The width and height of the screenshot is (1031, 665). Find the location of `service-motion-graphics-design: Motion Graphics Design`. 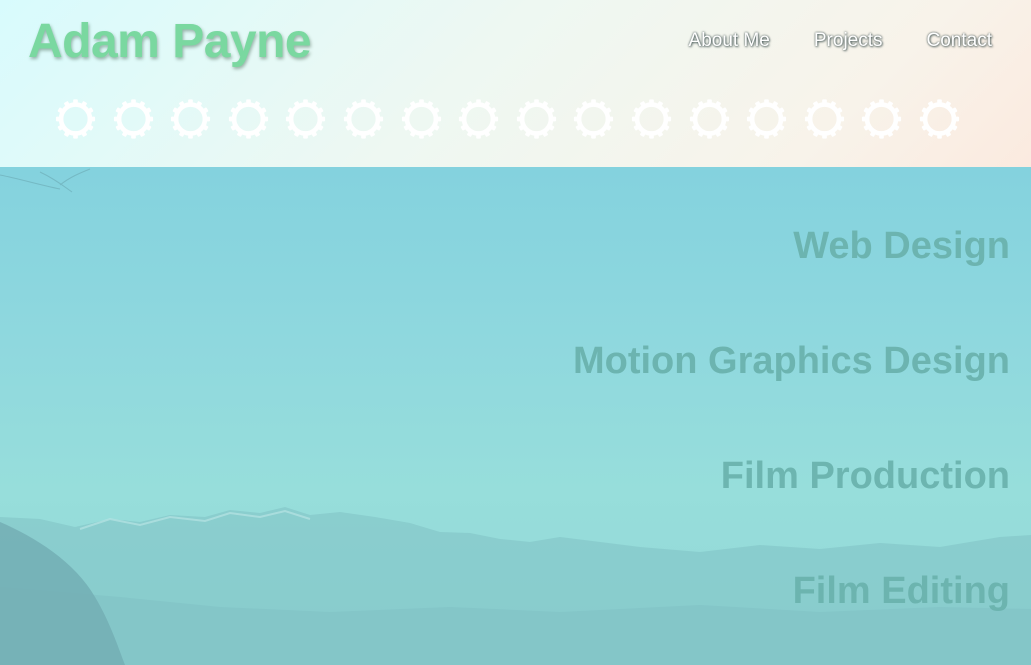

service-motion-graphics-design: Motion Graphics Design is located at coordinates (660, 361).